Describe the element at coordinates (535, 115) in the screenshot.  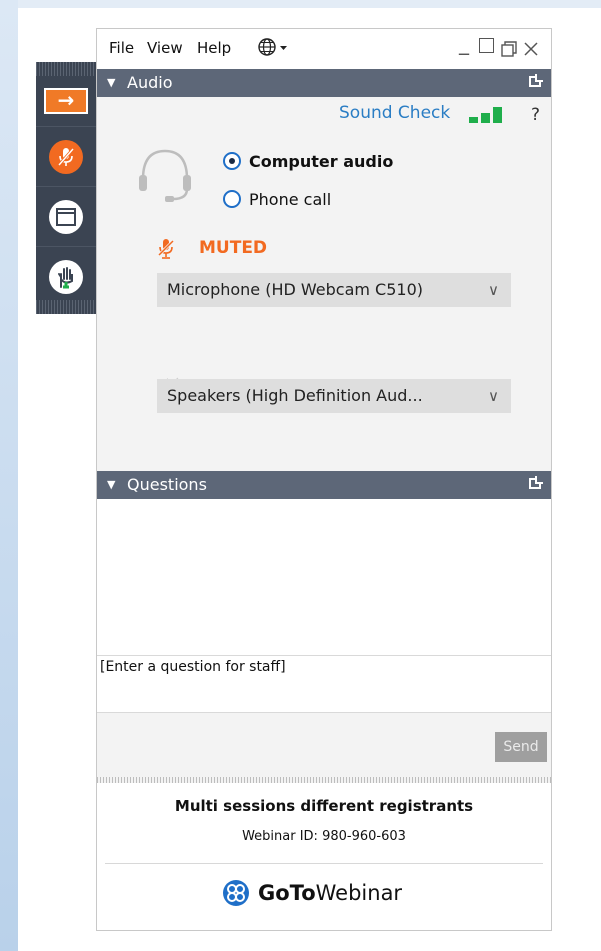
I see `audio-help-button: ?` at that location.